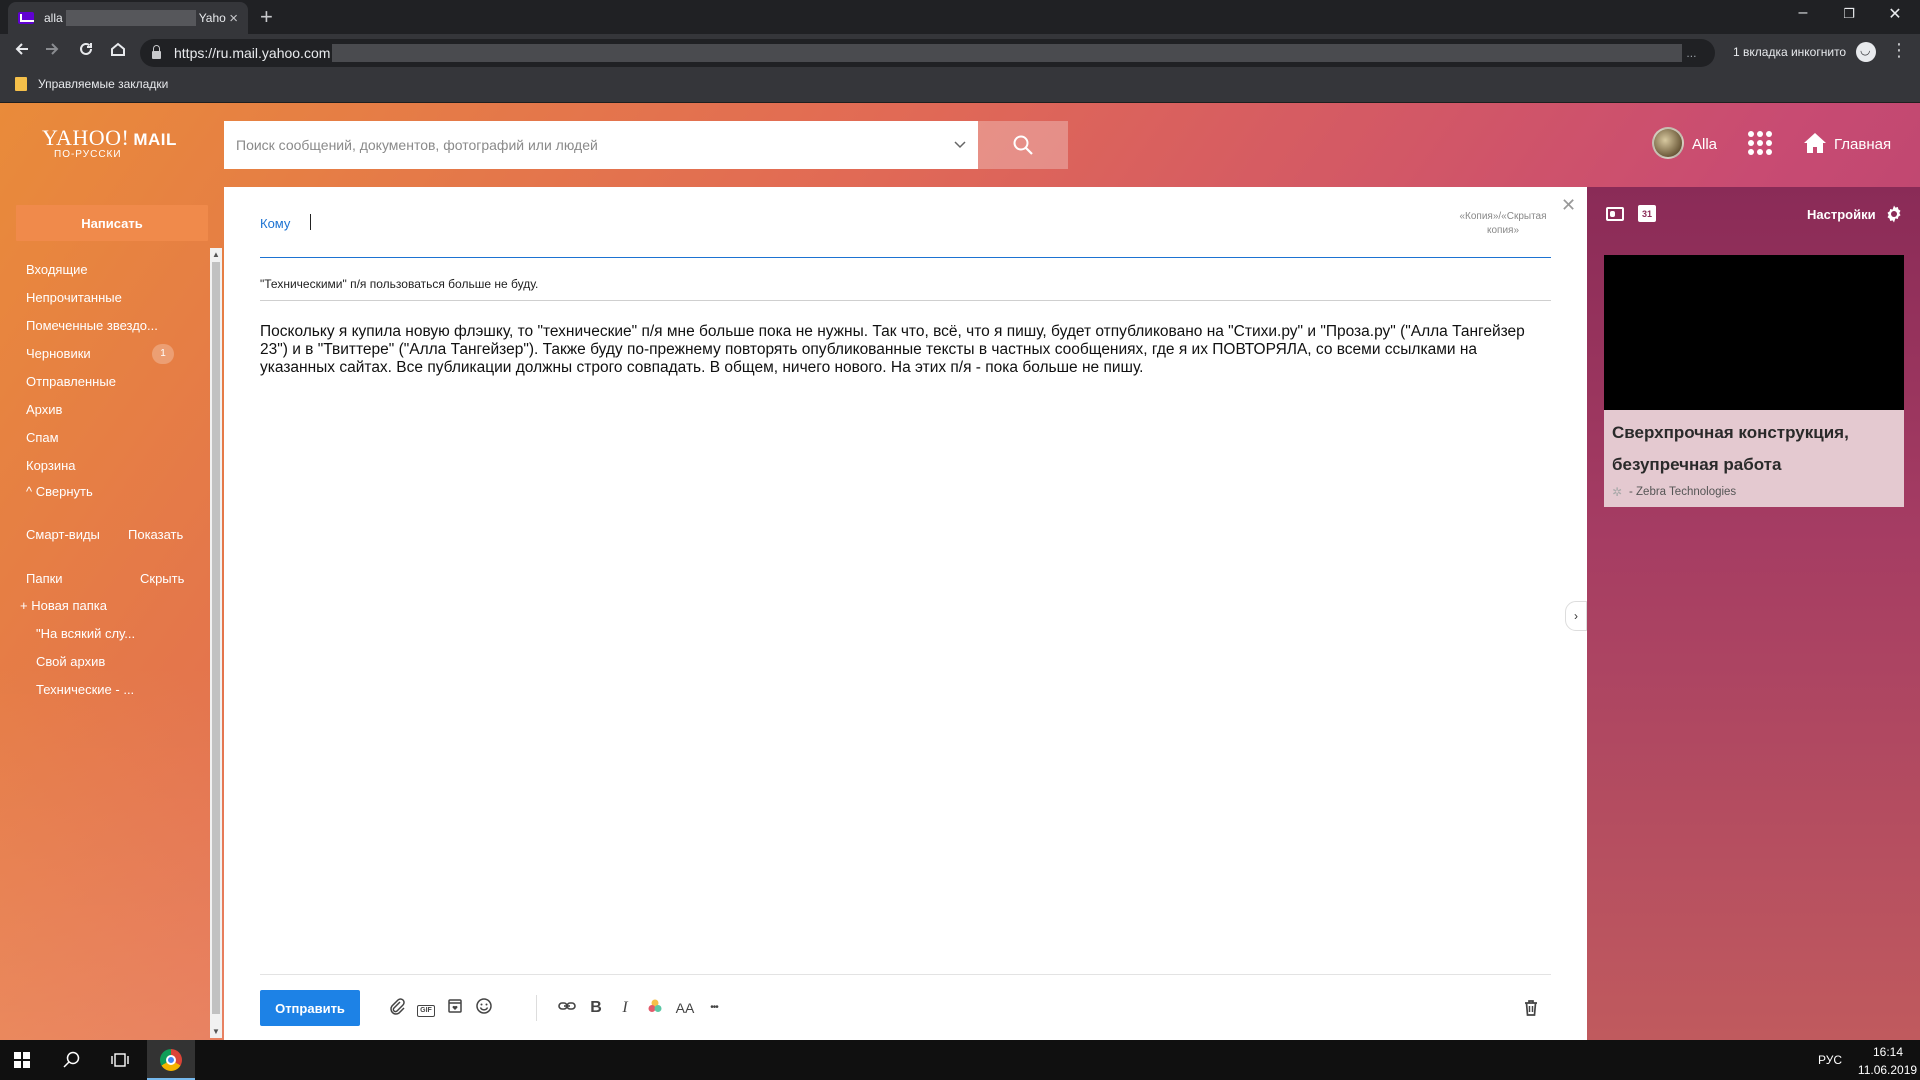  I want to click on home-link: Главная, so click(1862, 144).